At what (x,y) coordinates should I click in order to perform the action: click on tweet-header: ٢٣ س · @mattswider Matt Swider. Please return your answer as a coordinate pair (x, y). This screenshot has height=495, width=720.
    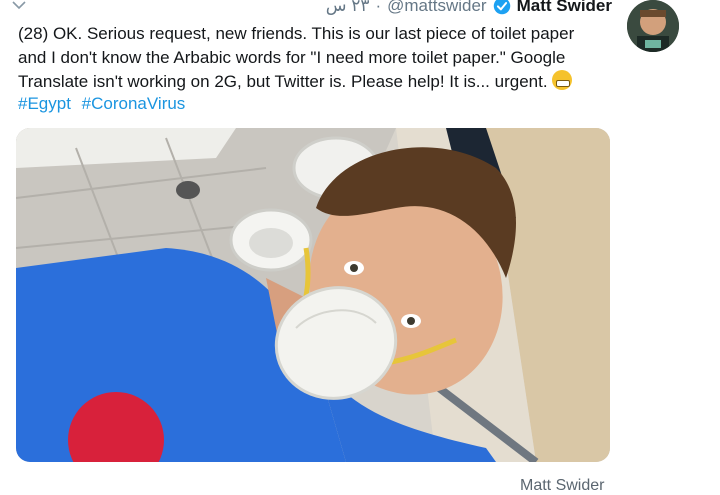
    Looking at the image, I should click on (469, 8).